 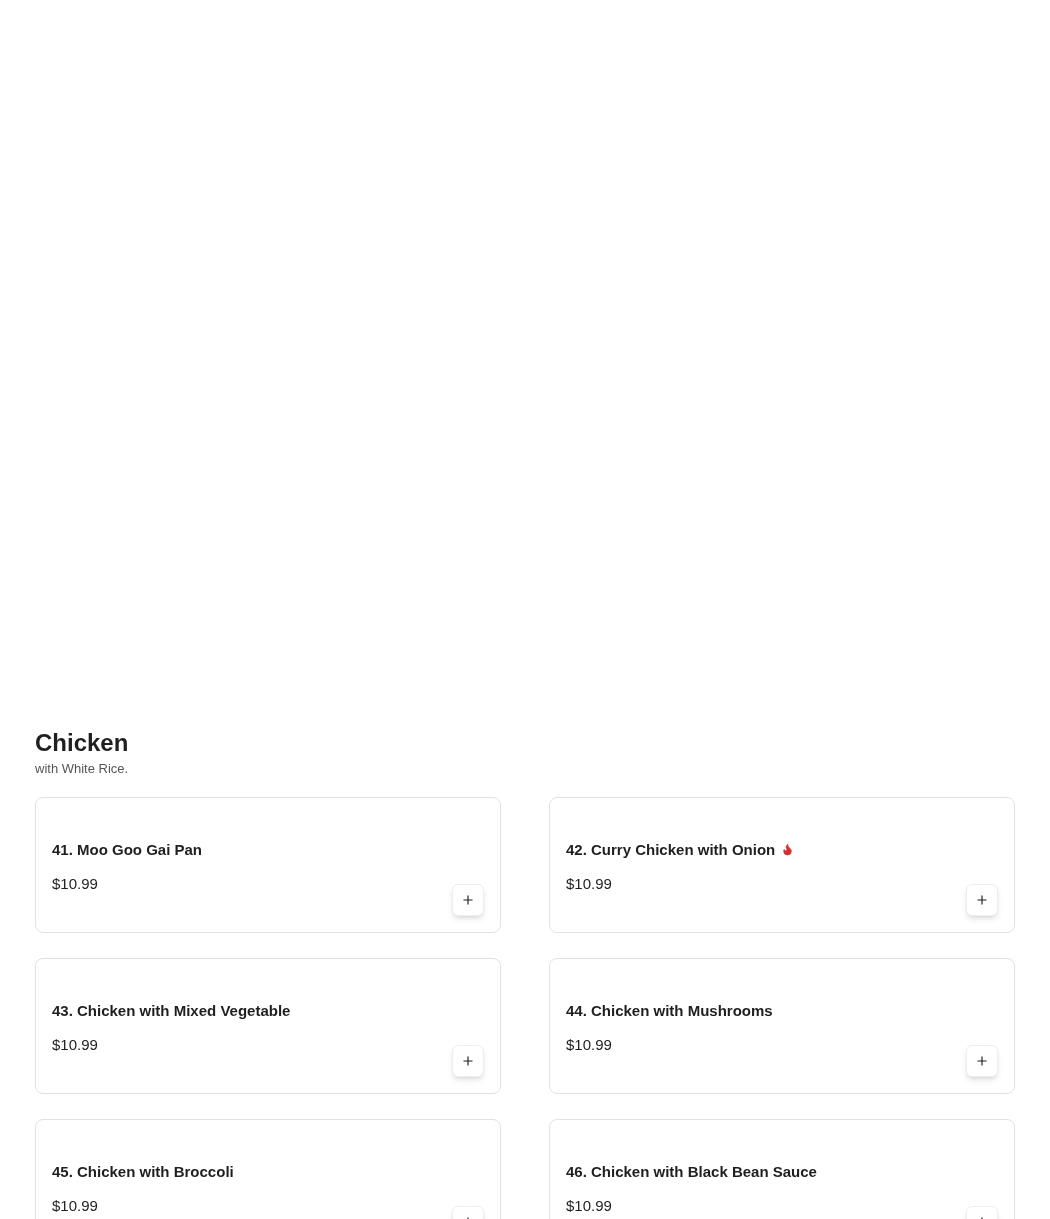 What do you see at coordinates (268, 1025) in the screenshot?
I see `menu-item-card: 43. Chicken with Mixed Vegetable $10.99` at bounding box center [268, 1025].